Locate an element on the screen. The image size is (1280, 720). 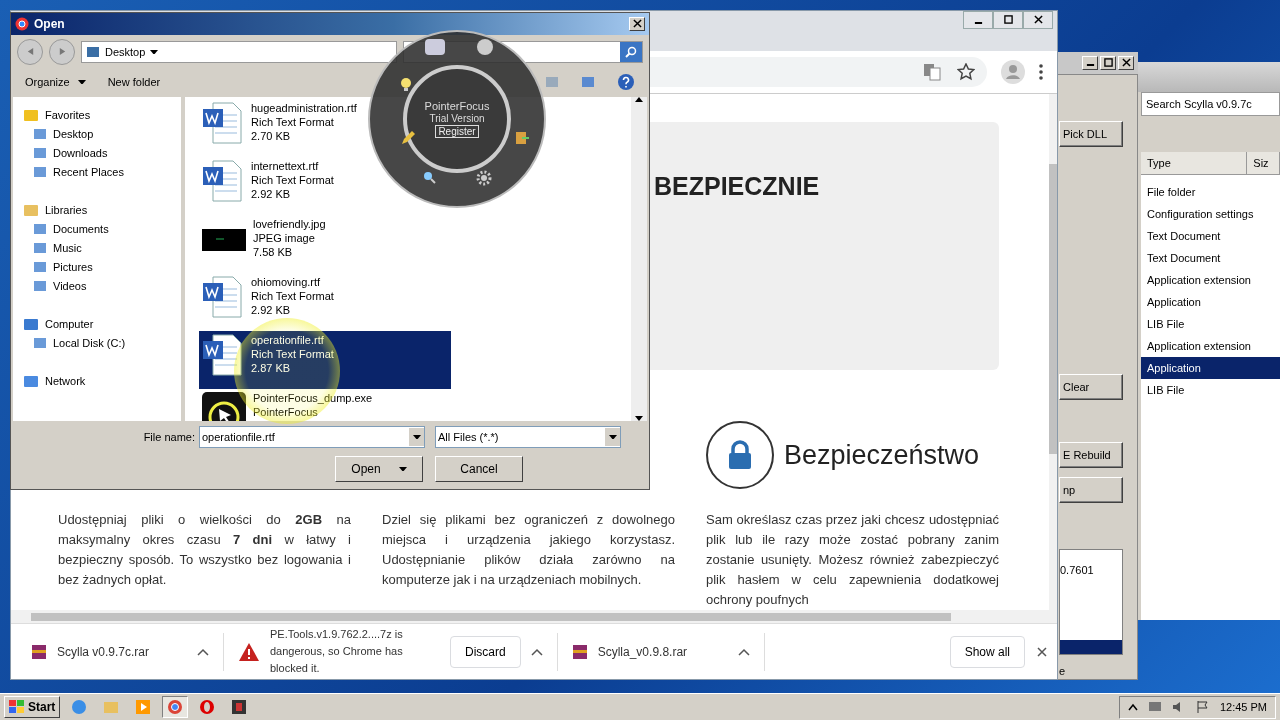
maximize-button is located at coordinates (1108, 63).